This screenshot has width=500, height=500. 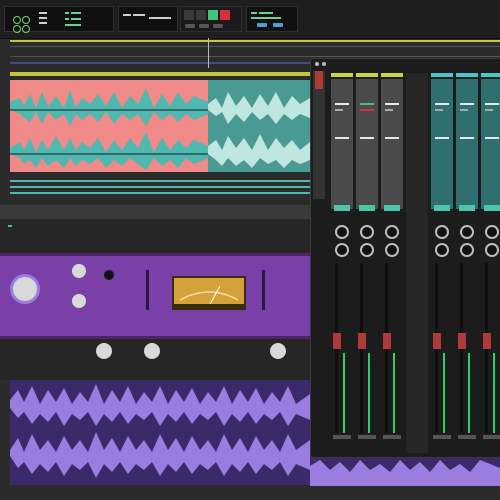 What do you see at coordinates (250, 493) in the screenshot?
I see `status-bar` at bounding box center [250, 493].